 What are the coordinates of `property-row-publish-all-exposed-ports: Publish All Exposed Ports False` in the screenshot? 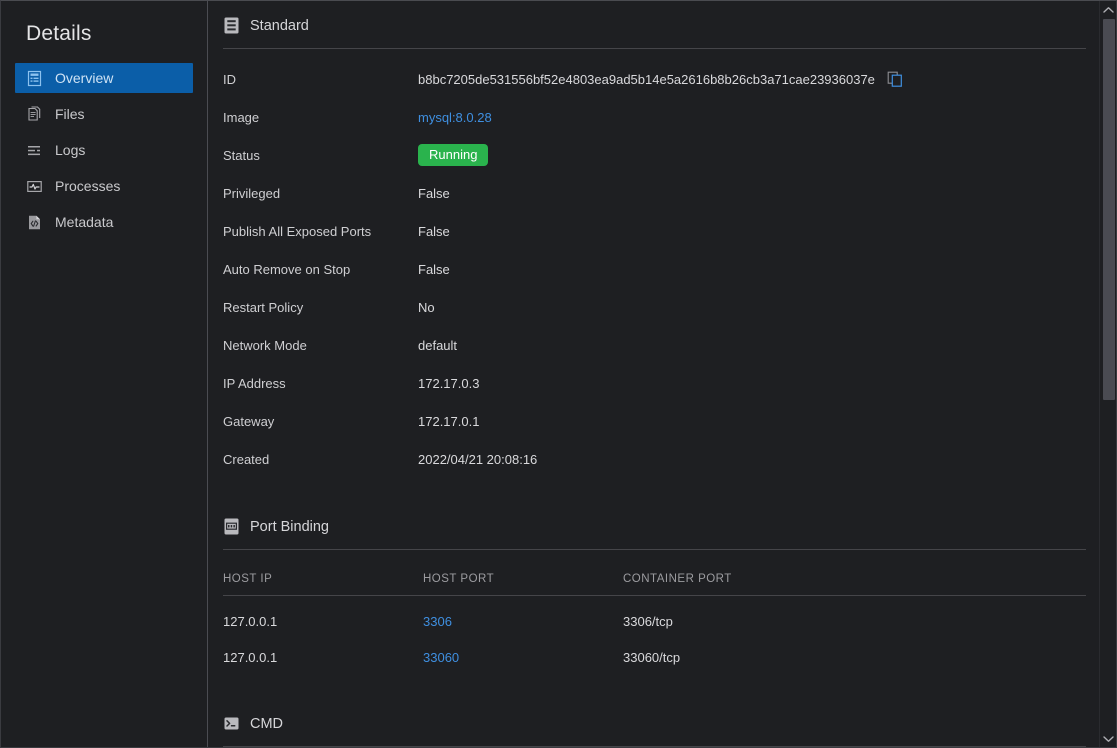 It's located at (654, 231).